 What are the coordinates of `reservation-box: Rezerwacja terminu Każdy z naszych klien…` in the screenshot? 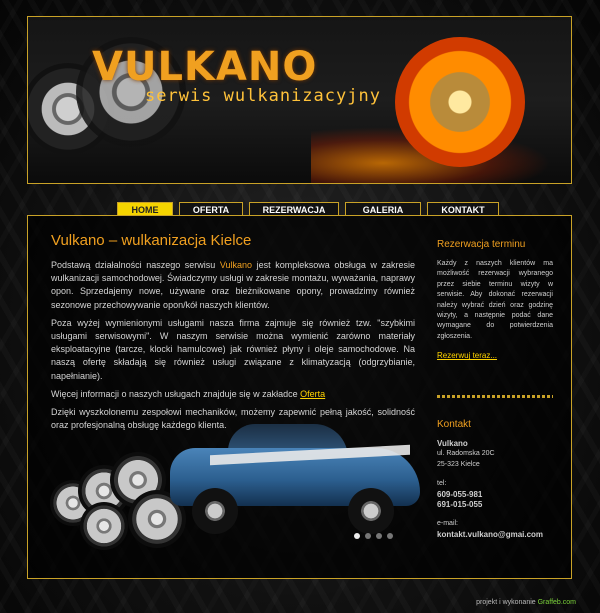 It's located at (495, 300).